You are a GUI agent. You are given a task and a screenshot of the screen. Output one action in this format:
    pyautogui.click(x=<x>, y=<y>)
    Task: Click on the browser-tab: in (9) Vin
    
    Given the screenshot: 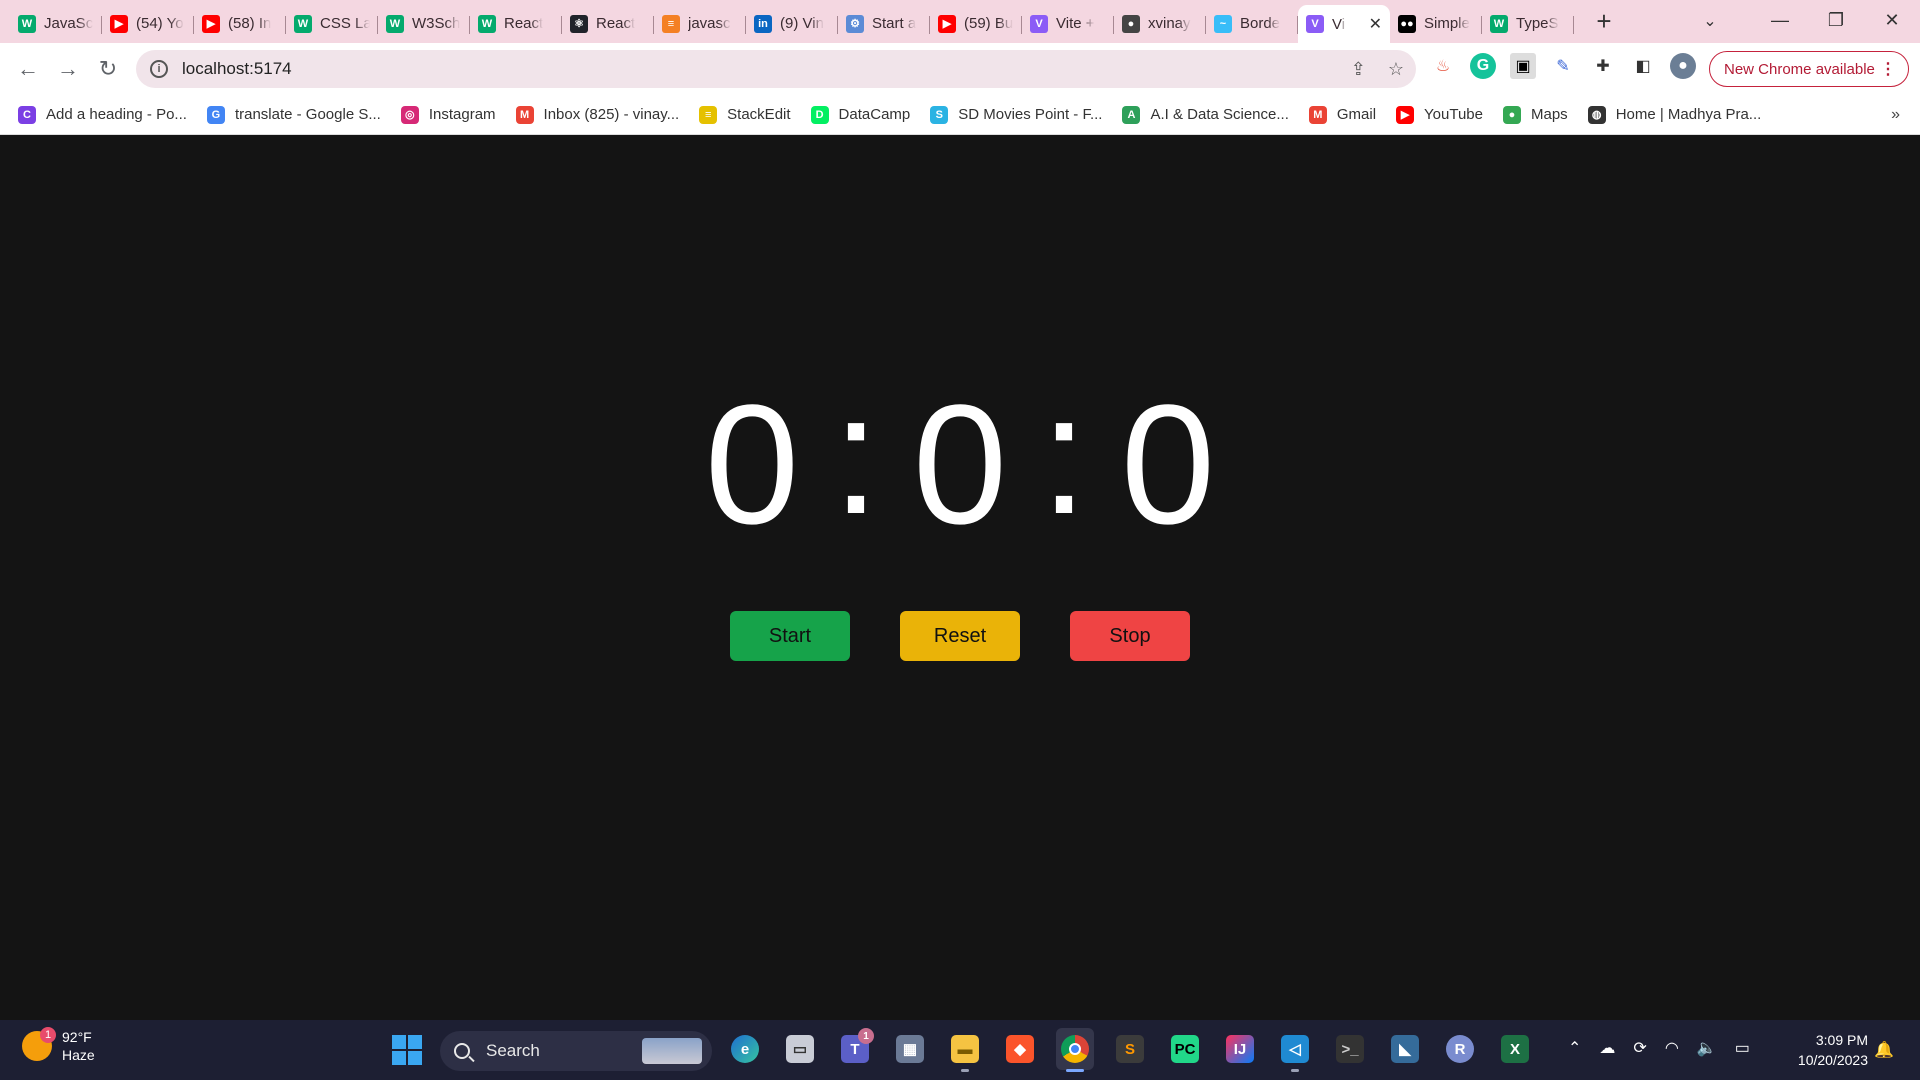 What is the action you would take?
    pyautogui.click(x=792, y=24)
    